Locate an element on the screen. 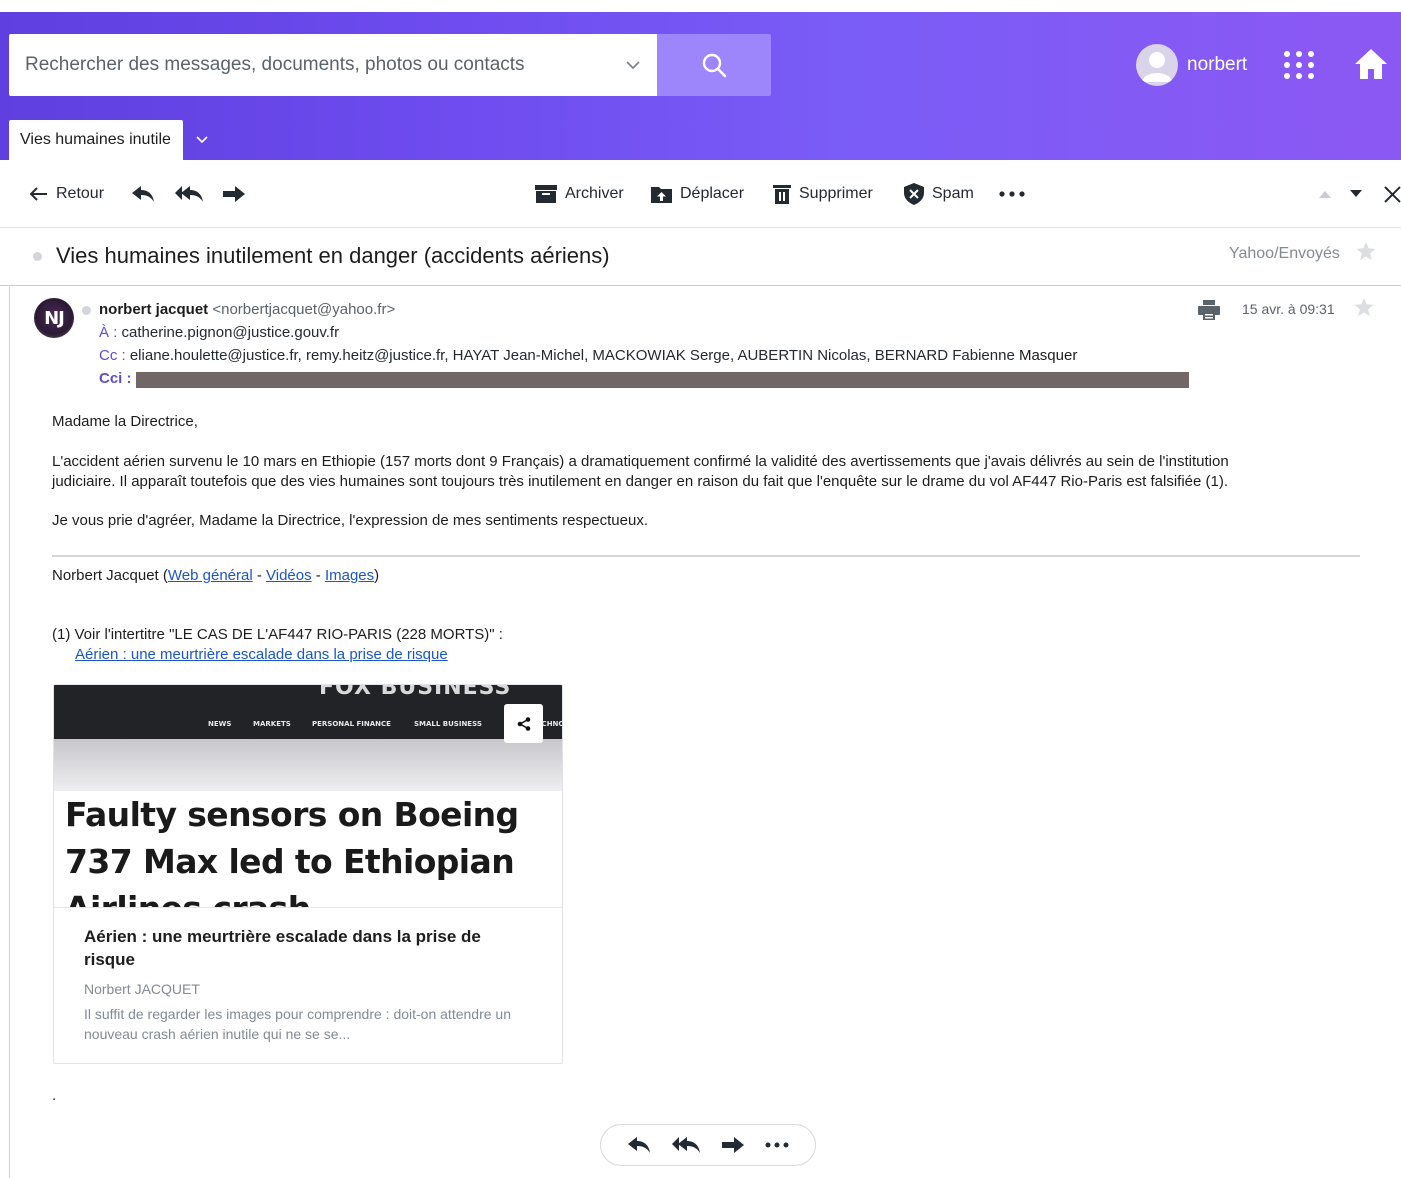  spam-button: Spam is located at coordinates (939, 194).